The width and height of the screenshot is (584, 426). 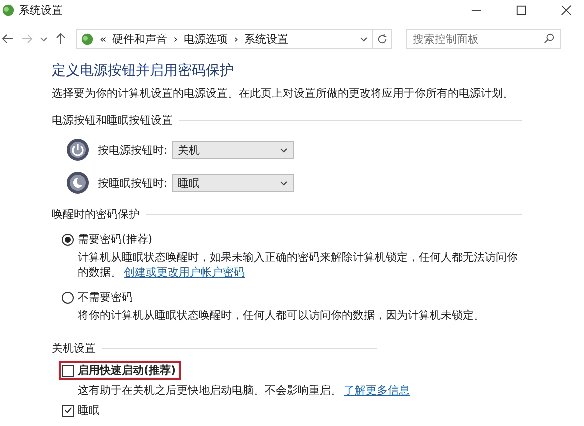 I want to click on action-dropdown: 关机, so click(x=233, y=150).